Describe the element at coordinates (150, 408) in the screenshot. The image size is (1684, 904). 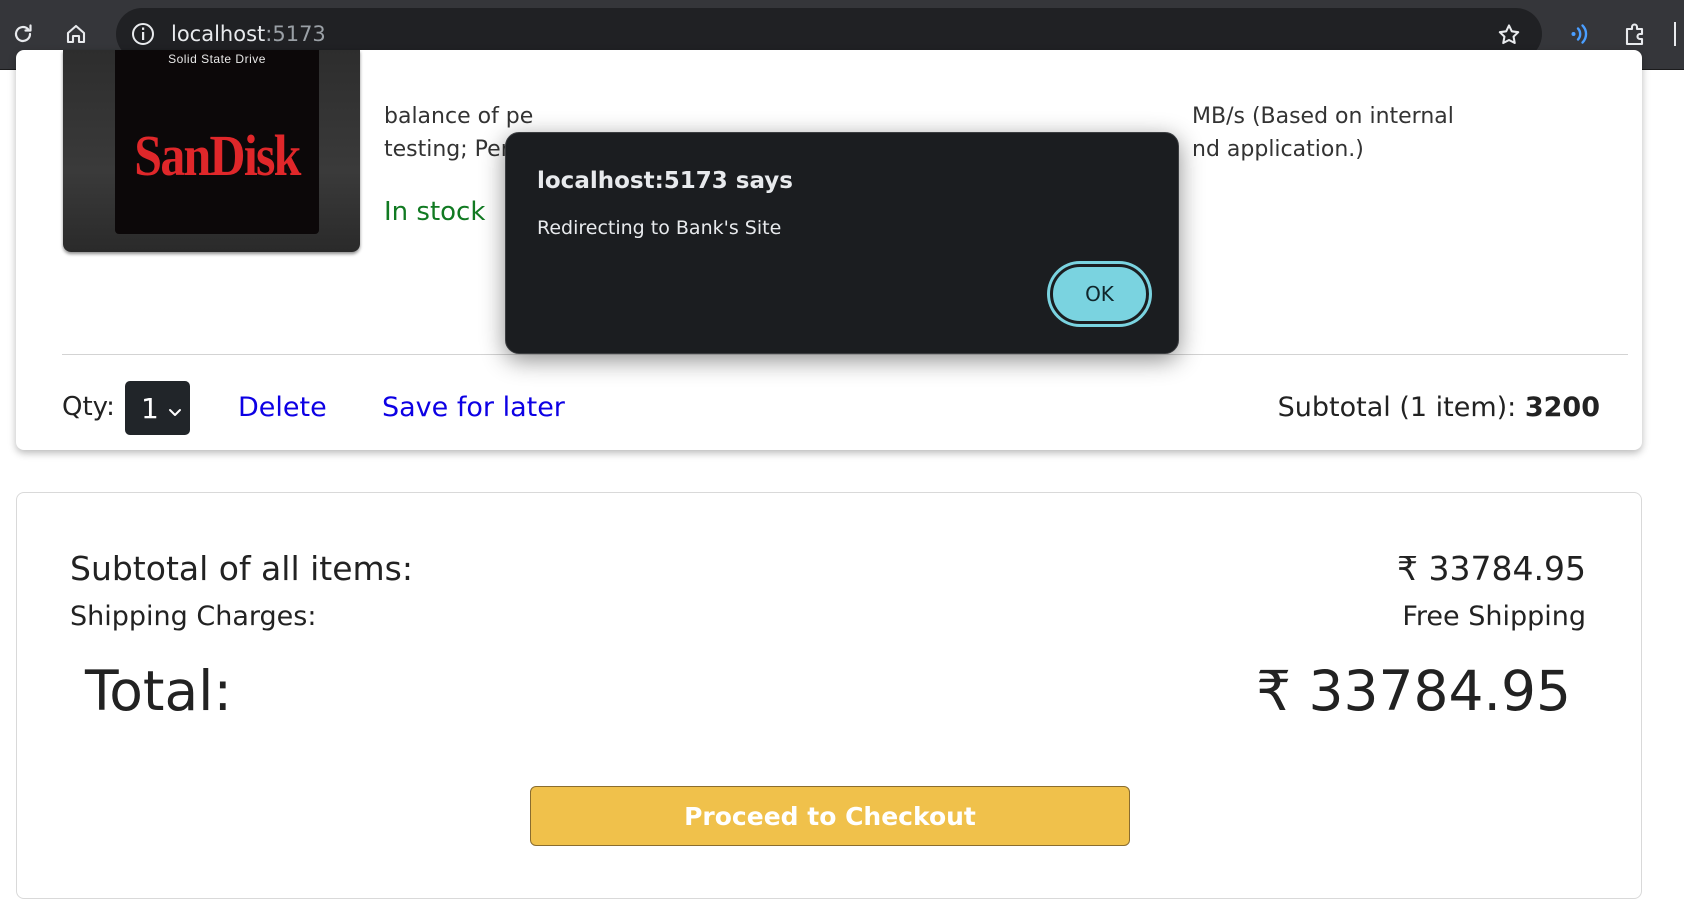
I see `qty-value: 1` at that location.